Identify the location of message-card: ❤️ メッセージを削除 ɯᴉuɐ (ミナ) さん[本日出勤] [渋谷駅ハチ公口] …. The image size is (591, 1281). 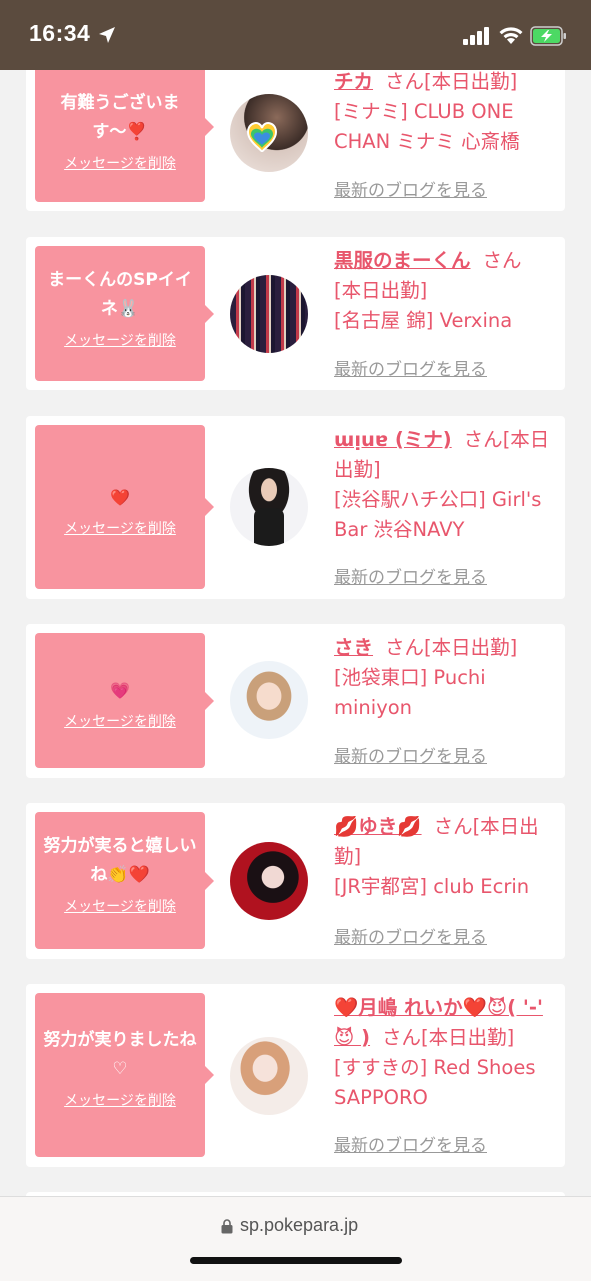
(295, 507).